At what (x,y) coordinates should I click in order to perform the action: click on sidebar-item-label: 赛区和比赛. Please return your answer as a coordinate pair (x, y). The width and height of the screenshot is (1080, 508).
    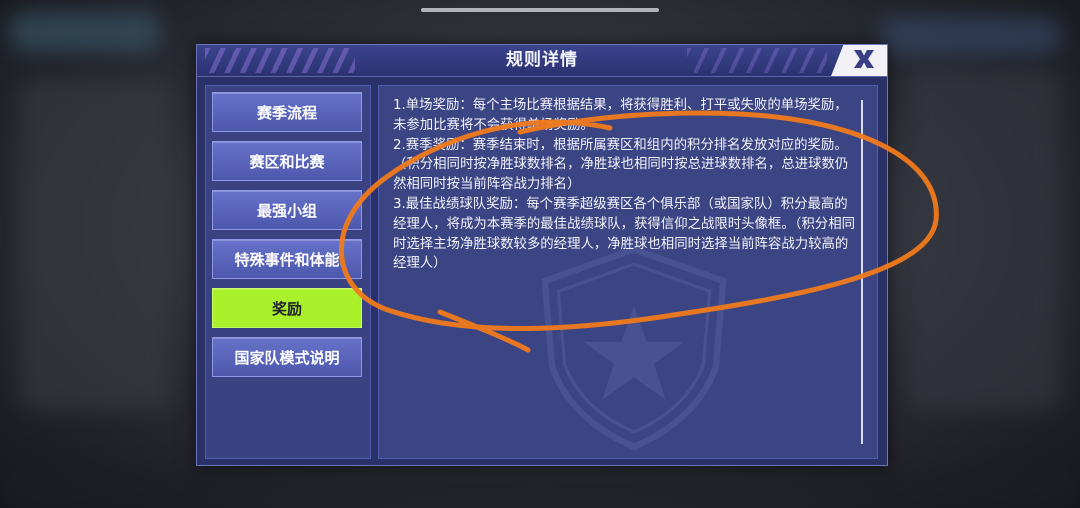
    Looking at the image, I should click on (287, 161).